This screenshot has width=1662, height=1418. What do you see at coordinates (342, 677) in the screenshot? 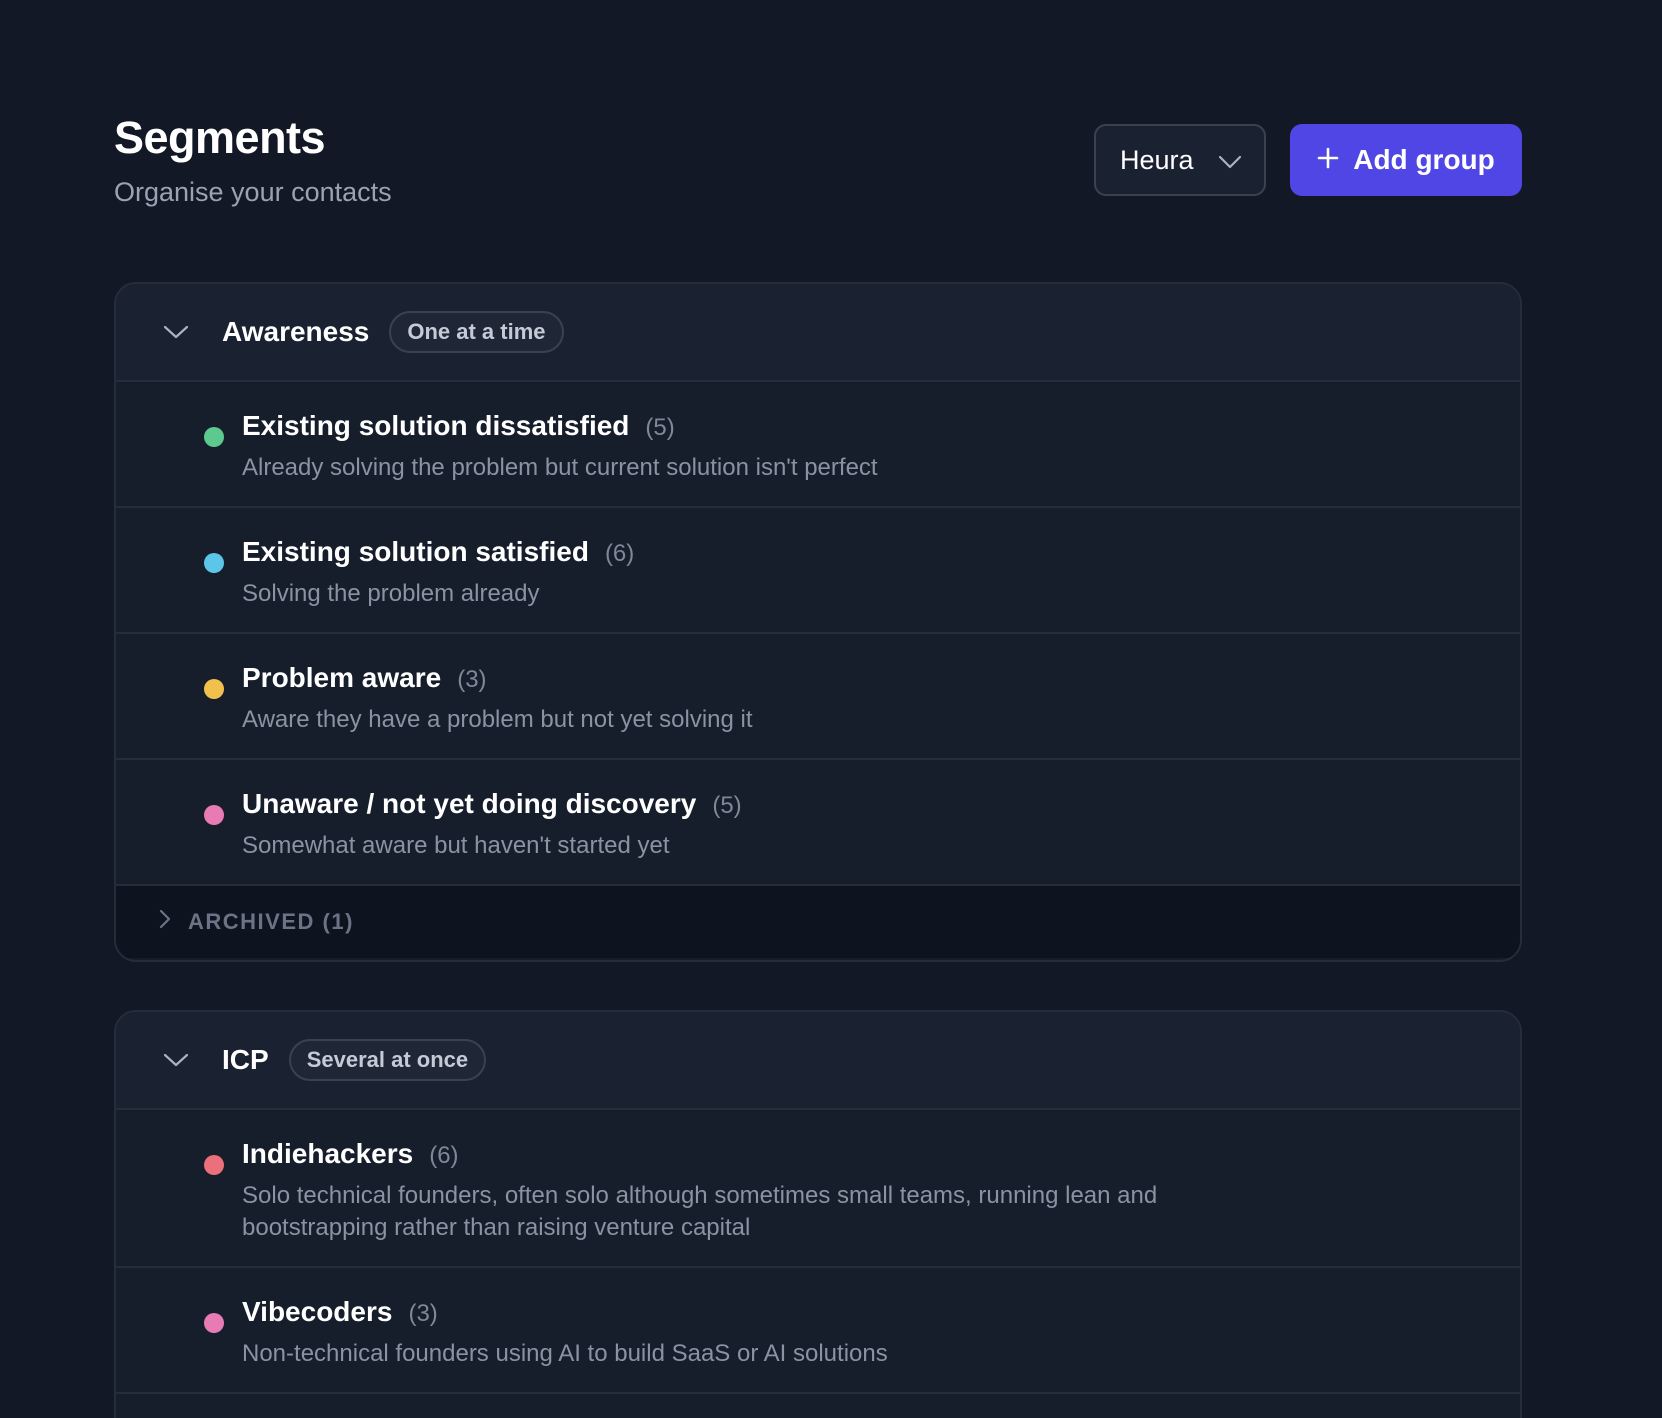
I see `segment-name: Problem aware` at bounding box center [342, 677].